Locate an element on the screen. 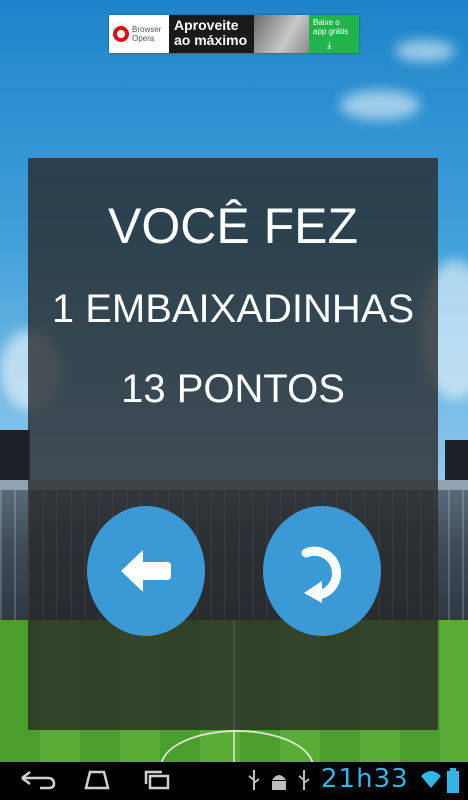 The height and width of the screenshot is (800, 468). arrow-left-icon is located at coordinates (146, 571).